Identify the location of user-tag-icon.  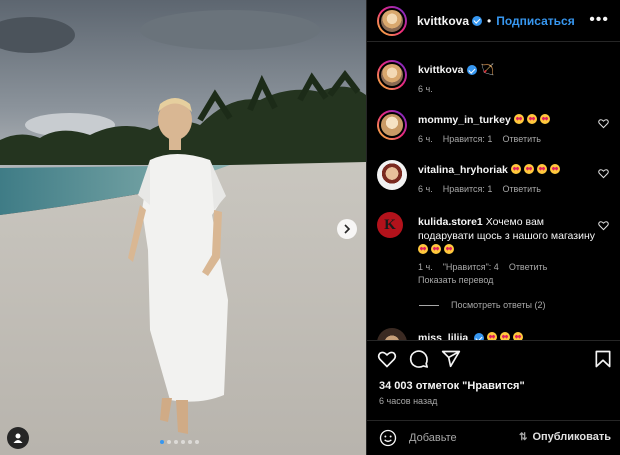
(18, 438).